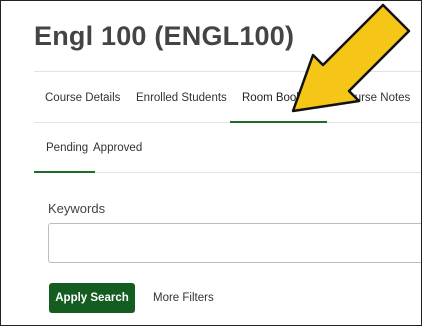 The width and height of the screenshot is (422, 326). I want to click on tab-enrolled-students: Enrolled Students, so click(181, 98).